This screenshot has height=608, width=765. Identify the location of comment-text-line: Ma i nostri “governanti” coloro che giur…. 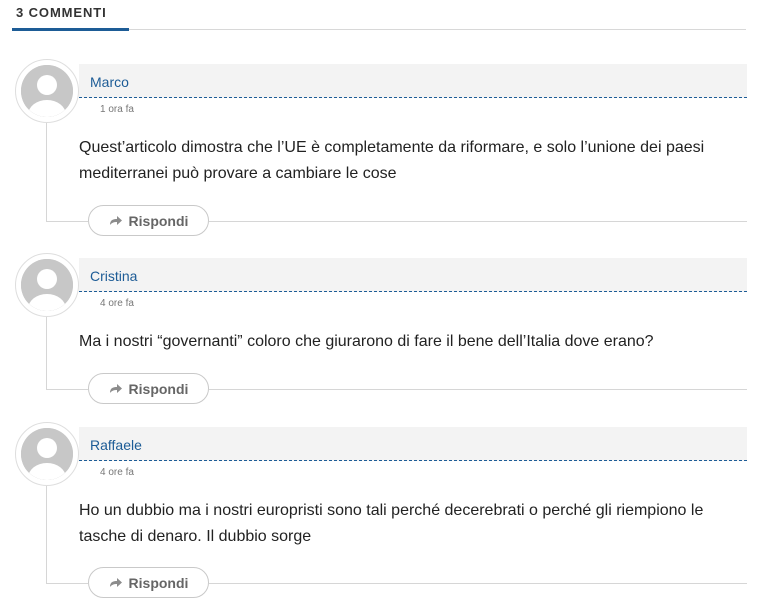
(366, 341).